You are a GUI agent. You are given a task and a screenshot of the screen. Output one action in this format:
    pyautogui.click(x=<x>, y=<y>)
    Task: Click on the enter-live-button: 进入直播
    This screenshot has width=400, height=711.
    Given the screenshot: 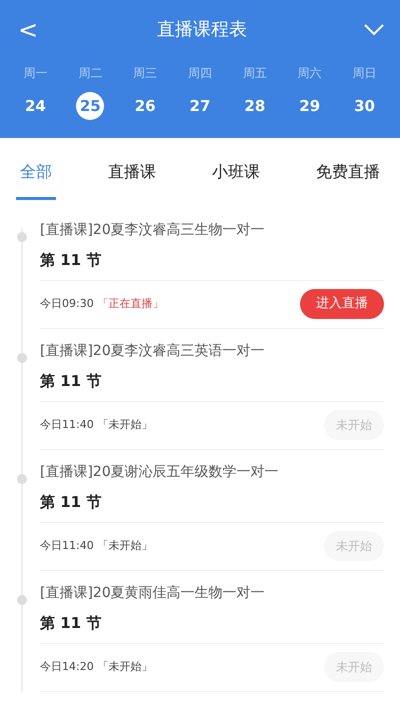 What is the action you would take?
    pyautogui.click(x=342, y=304)
    